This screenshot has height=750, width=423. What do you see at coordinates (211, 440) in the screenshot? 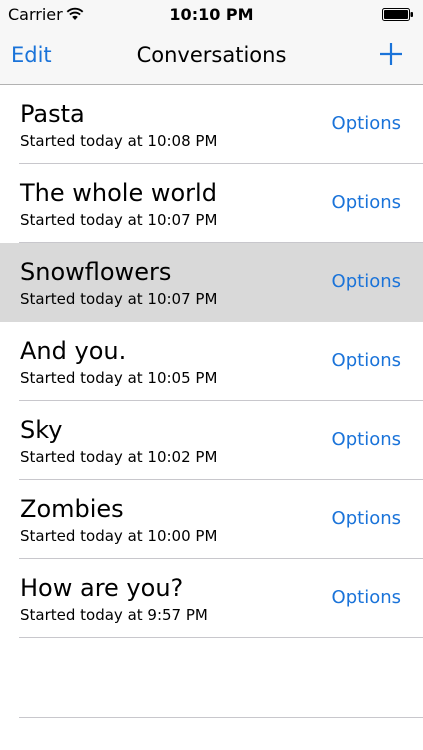
I see `conversation-row: Sky Started today at 10:02 PM Options` at bounding box center [211, 440].